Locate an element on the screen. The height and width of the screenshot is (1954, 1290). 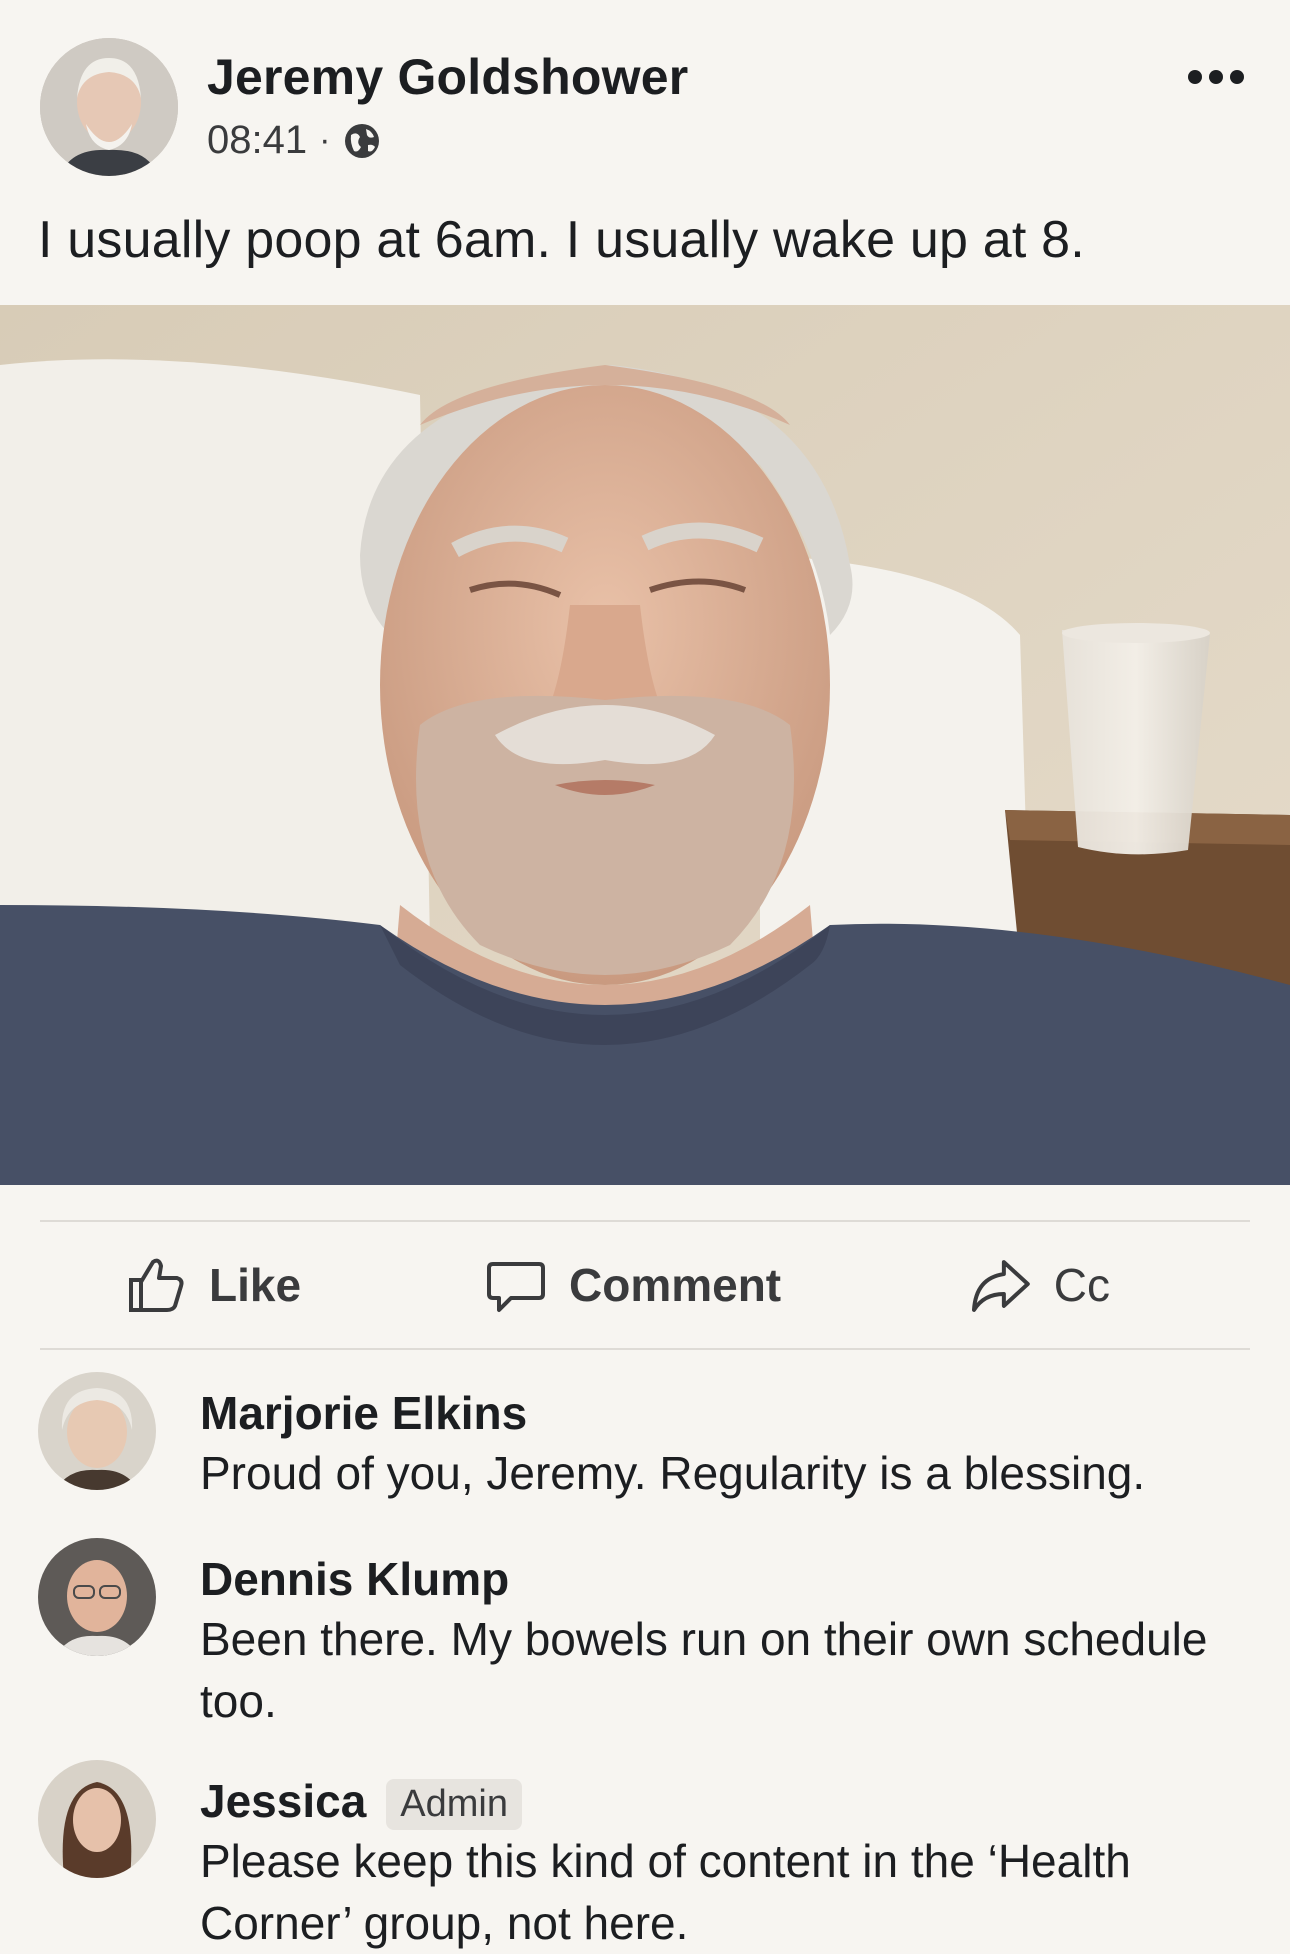
like-label: Like is located at coordinates (255, 1285).